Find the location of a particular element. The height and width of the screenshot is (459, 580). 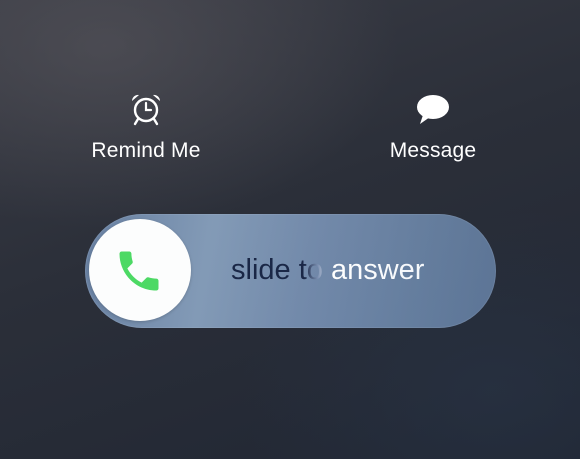

speech-bubble-icon is located at coordinates (433, 109).